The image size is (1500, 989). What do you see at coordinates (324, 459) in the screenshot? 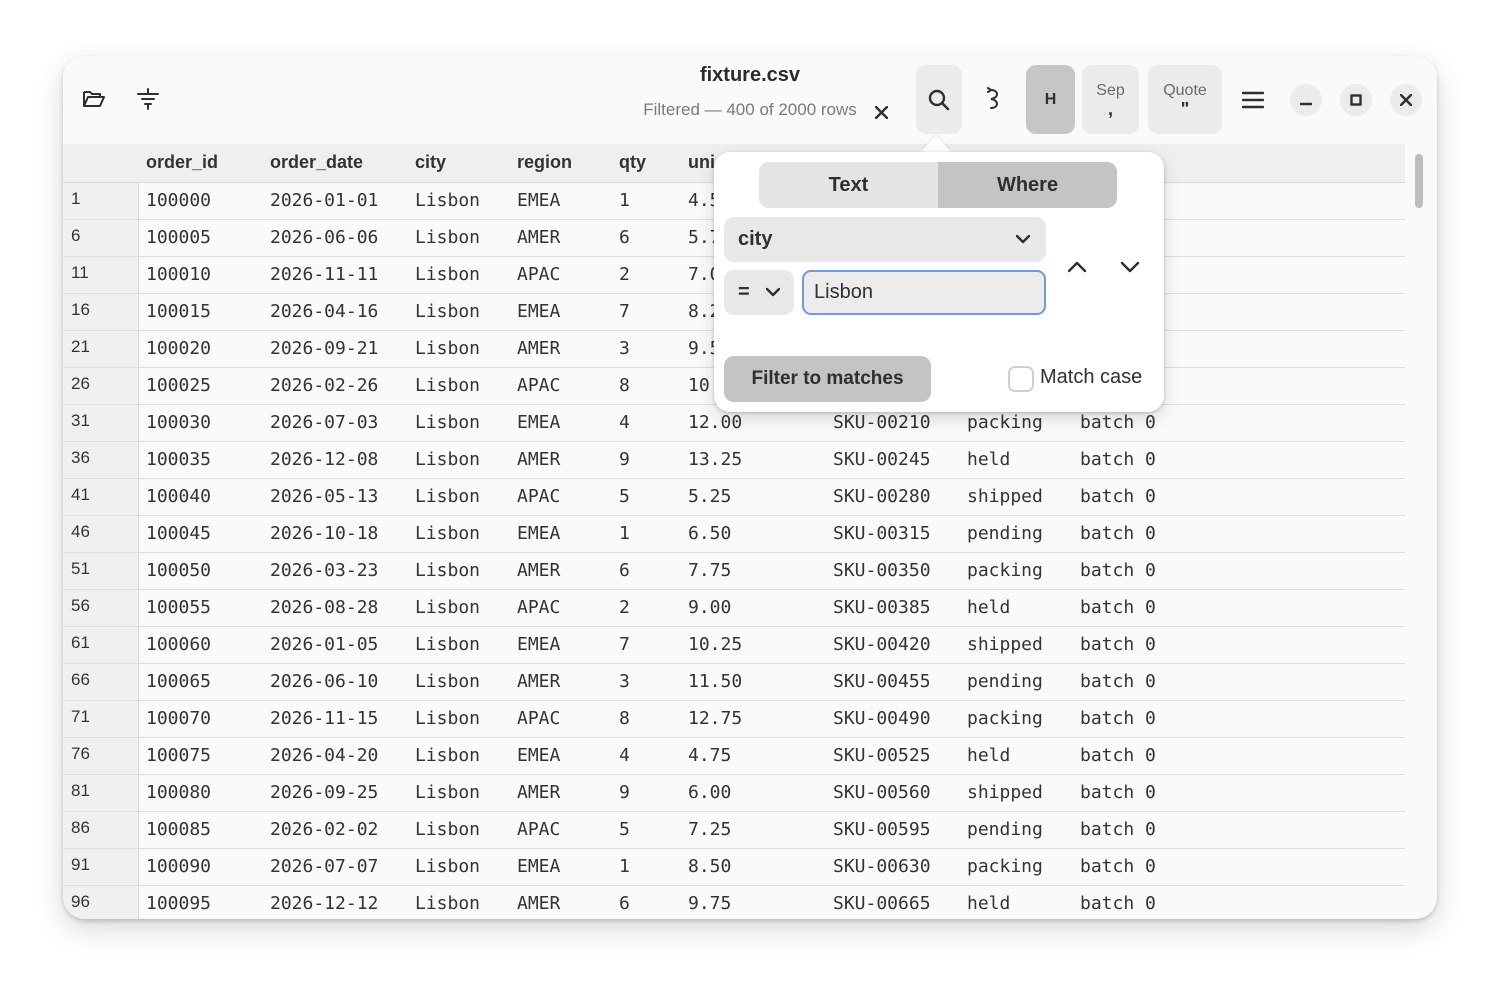
I see `table-cell: 2026-12-08` at bounding box center [324, 459].